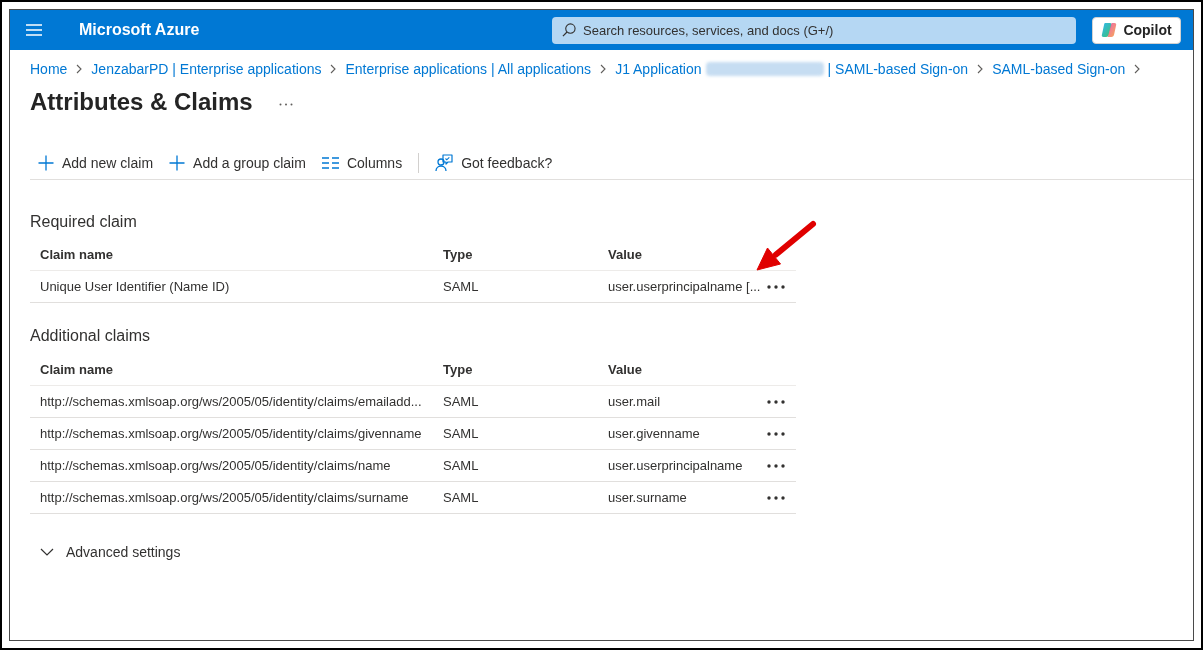 The image size is (1203, 650). What do you see at coordinates (444, 162) in the screenshot?
I see `feedback-icon` at bounding box center [444, 162].